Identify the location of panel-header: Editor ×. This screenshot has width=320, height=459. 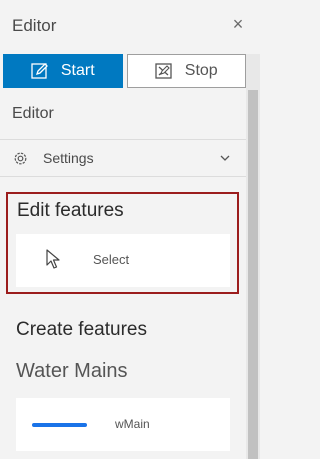
(130, 26).